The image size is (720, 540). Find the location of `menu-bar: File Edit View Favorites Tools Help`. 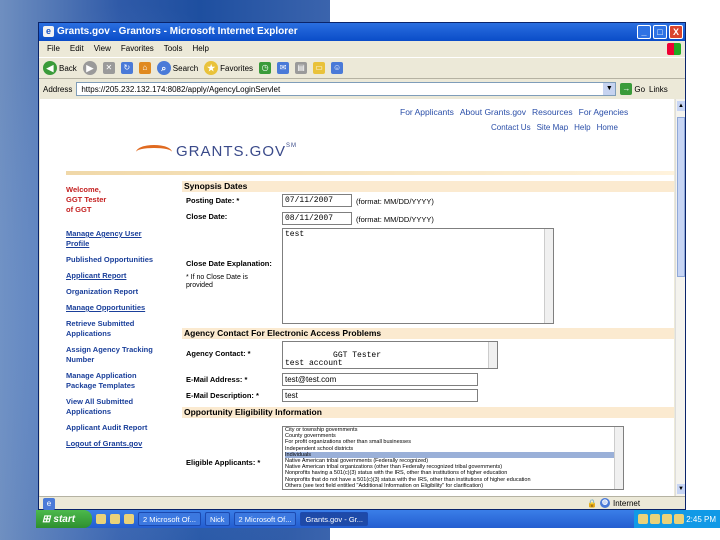

menu-bar: File Edit View Favorites Tools Help is located at coordinates (362, 49).